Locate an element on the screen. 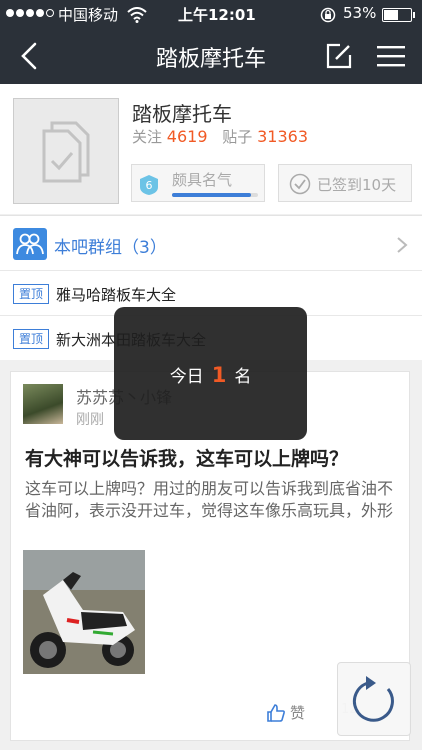  checkmark-circle-icon is located at coordinates (300, 184).